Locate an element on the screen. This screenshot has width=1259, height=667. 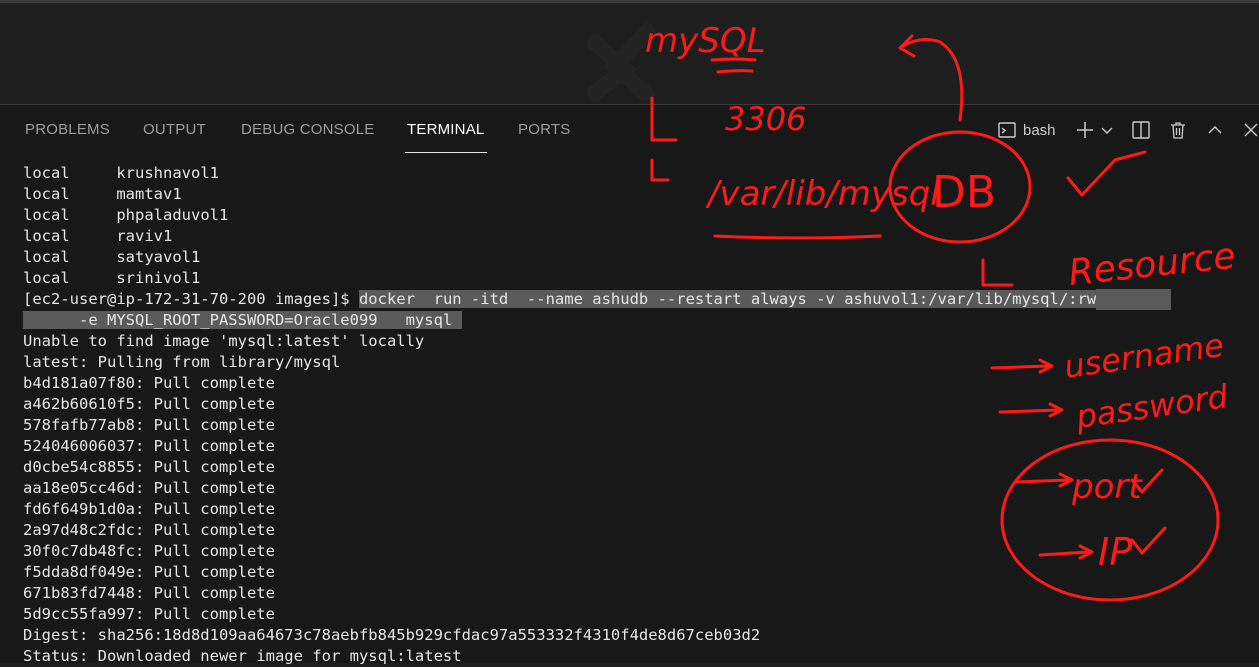
shell-label: bash is located at coordinates (1039, 130).